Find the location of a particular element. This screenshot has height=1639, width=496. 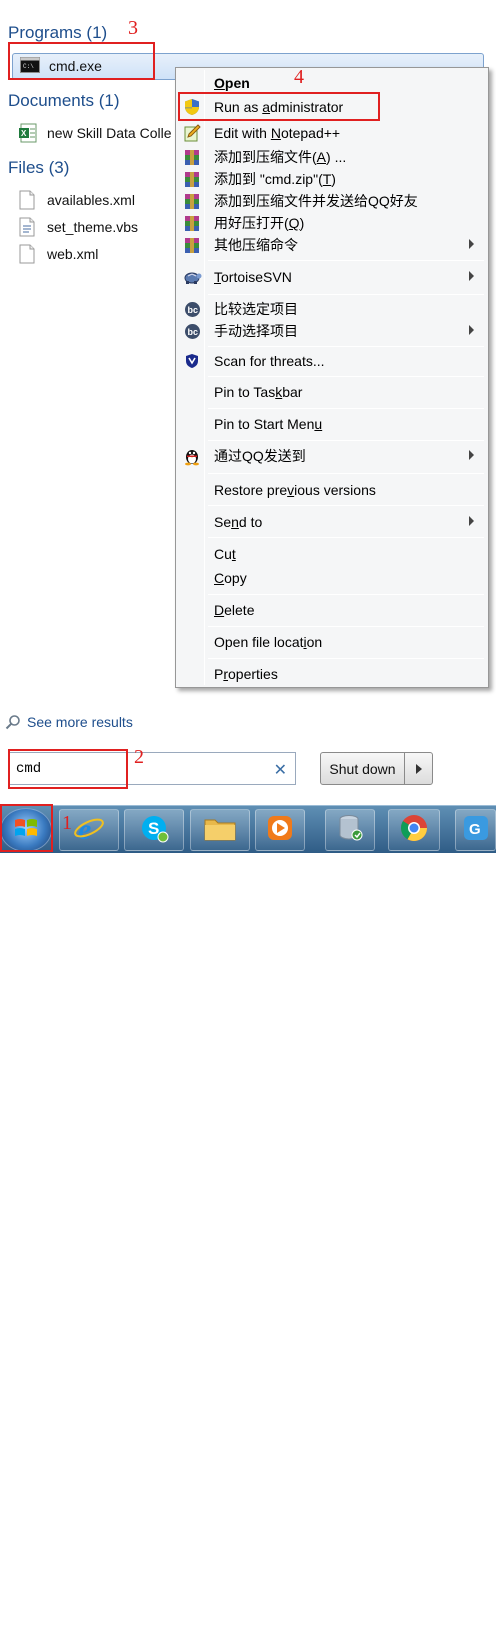

svg-text: e is located at coordinates (84, 828).